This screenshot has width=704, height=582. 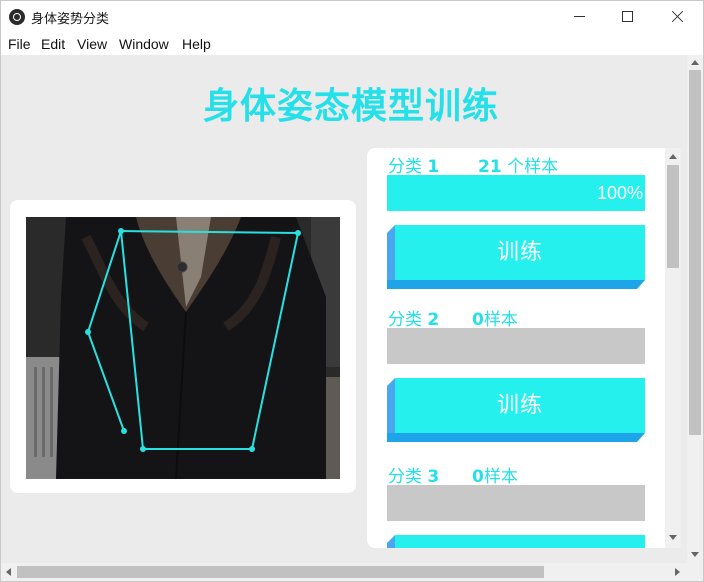 I want to click on class-3-count-number: 0, so click(x=478, y=477).